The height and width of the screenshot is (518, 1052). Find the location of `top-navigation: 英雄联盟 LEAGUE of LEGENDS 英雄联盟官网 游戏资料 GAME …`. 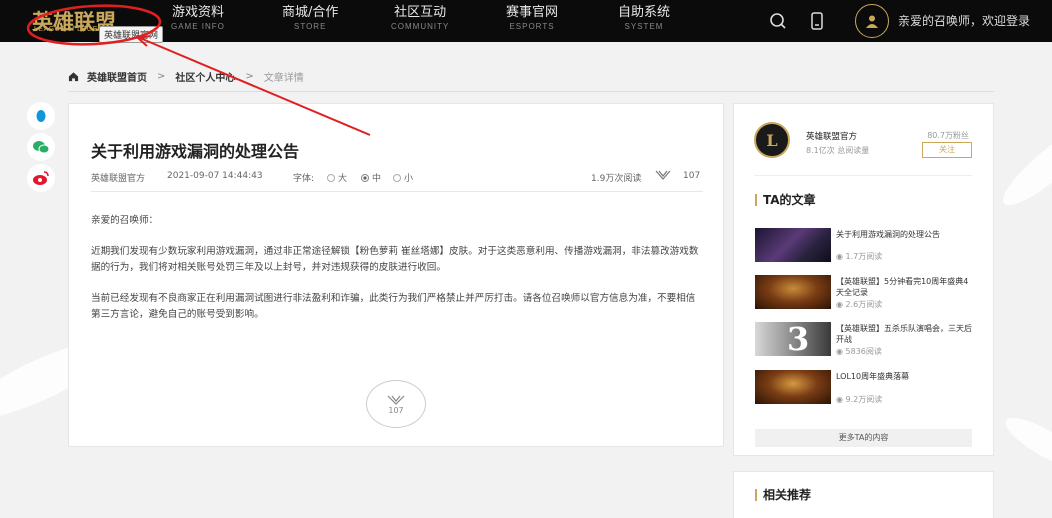

top-navigation: 英雄联盟 LEAGUE of LEGENDS 英雄联盟官网 游戏资料 GAME … is located at coordinates (526, 21).